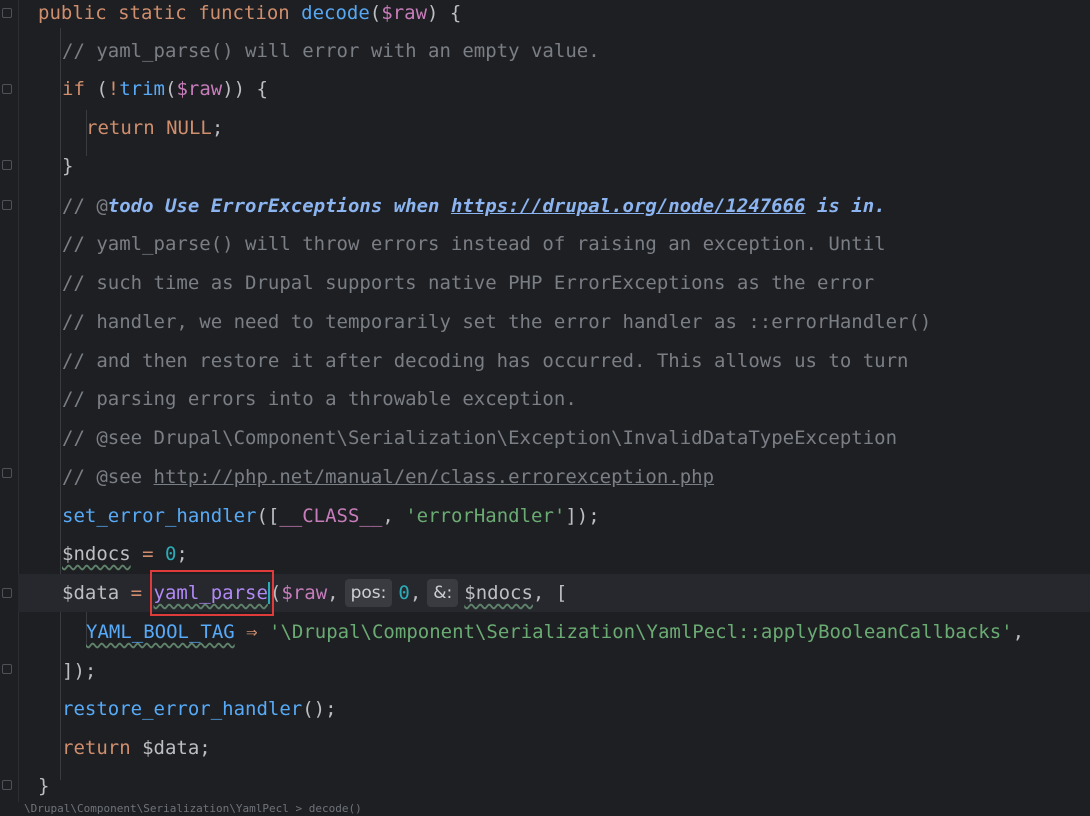  I want to click on string: 'errorHandler', so click(485, 516).